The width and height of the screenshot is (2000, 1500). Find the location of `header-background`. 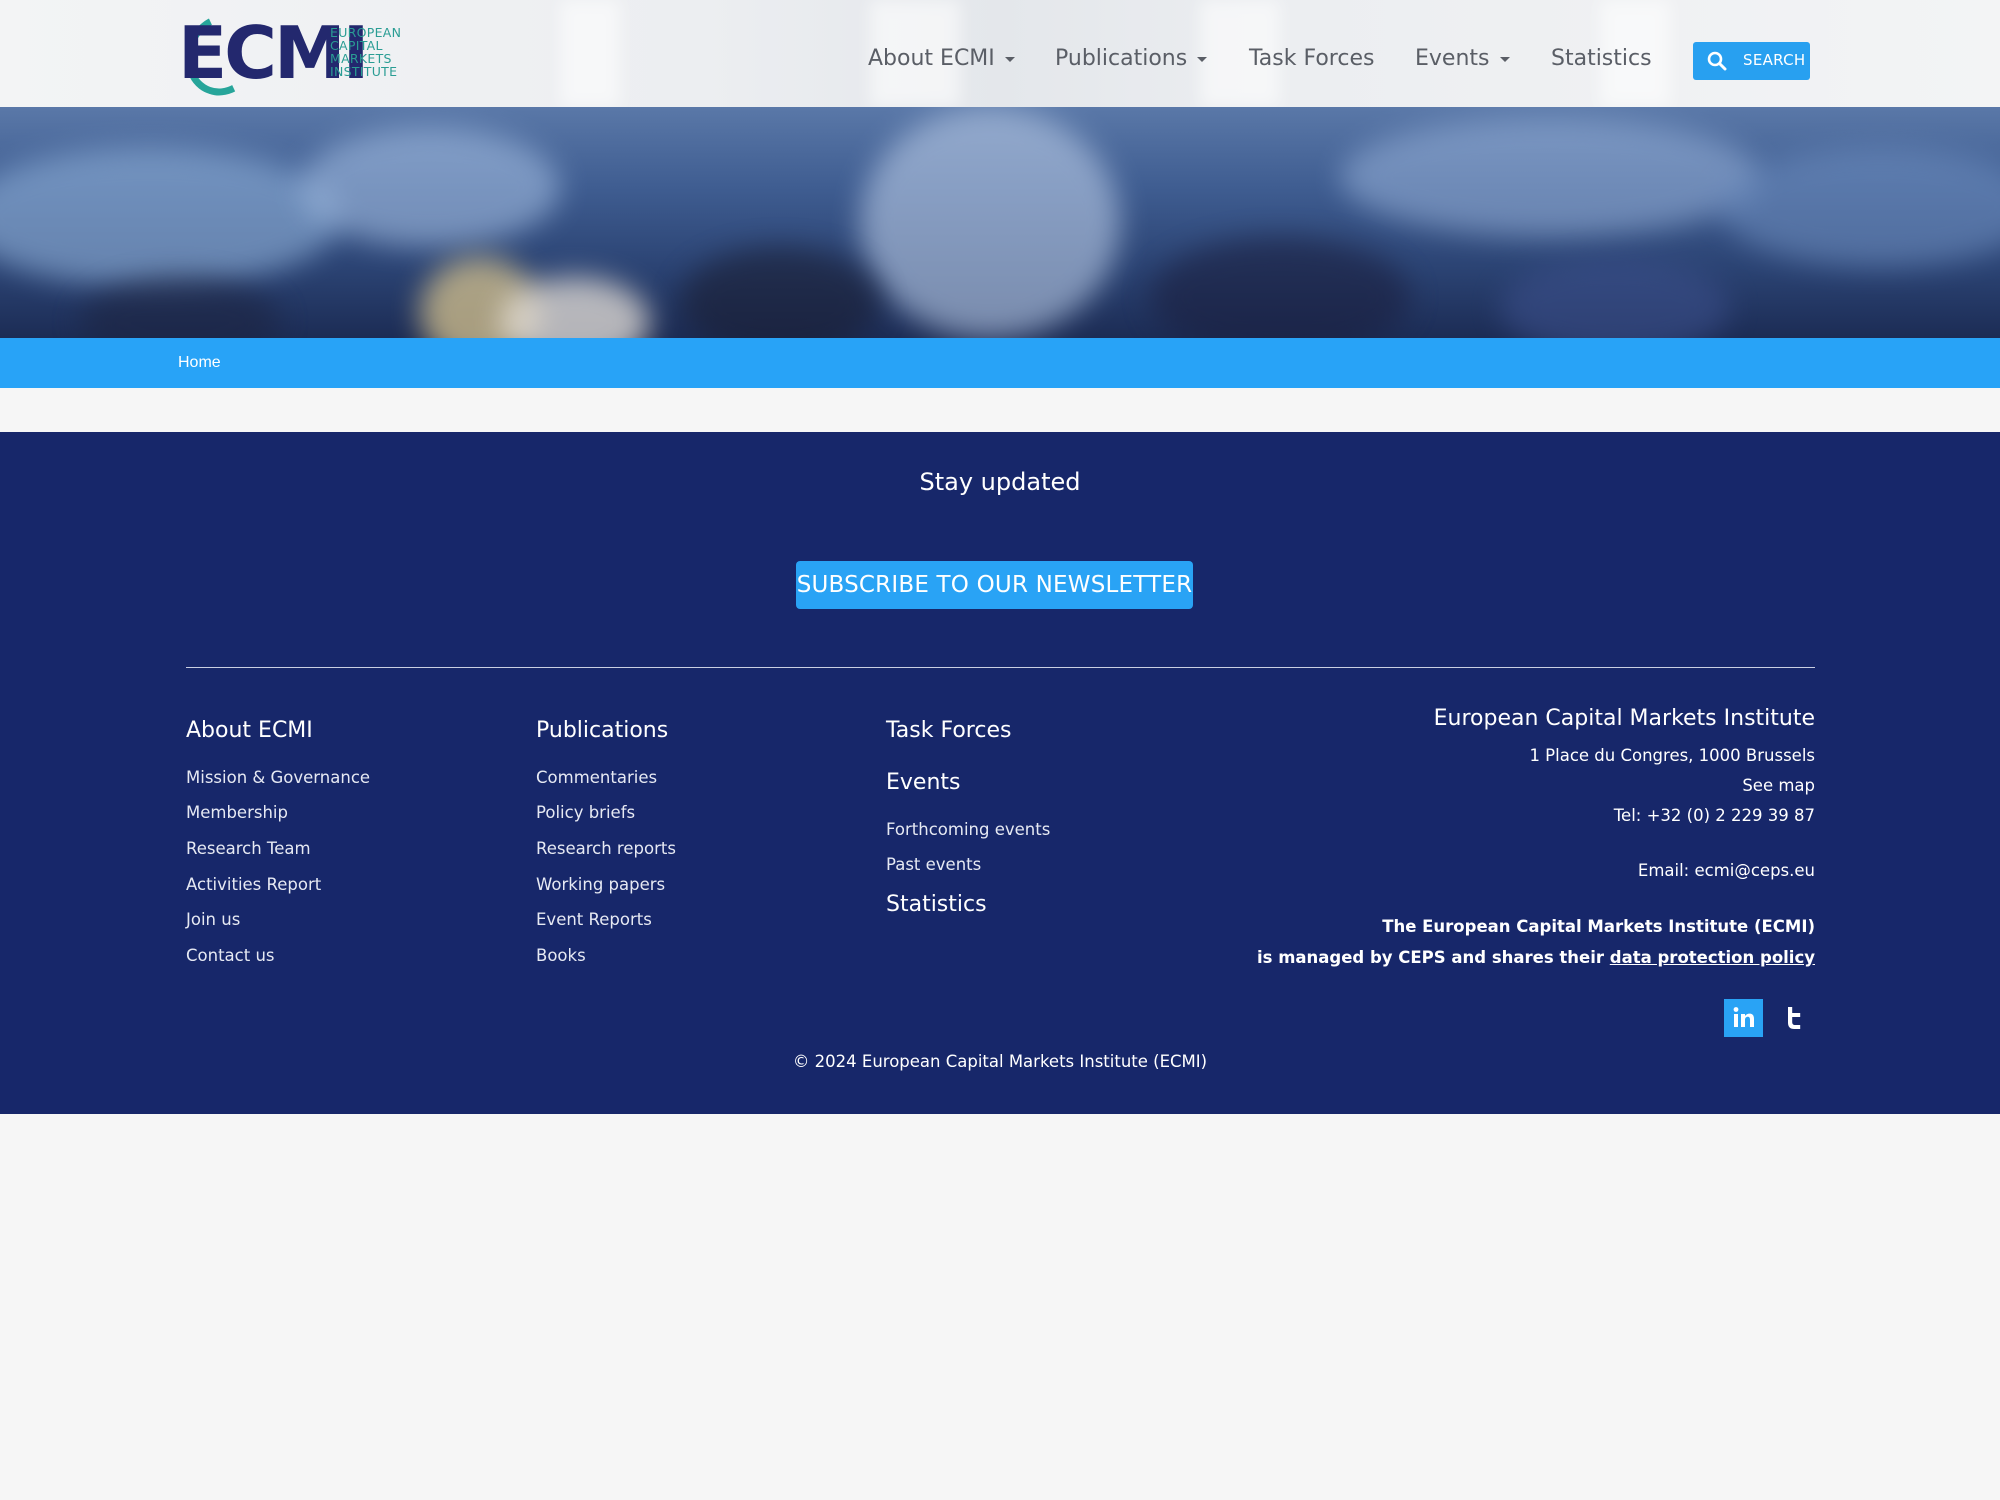

header-background is located at coordinates (590, 53).